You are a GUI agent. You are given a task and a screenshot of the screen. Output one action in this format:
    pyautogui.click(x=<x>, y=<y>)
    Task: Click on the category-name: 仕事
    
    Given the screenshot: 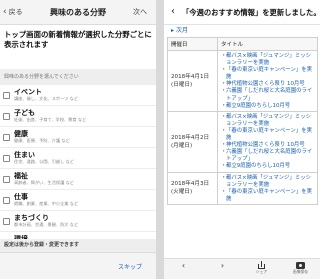 What is the action you would take?
    pyautogui.click(x=21, y=197)
    